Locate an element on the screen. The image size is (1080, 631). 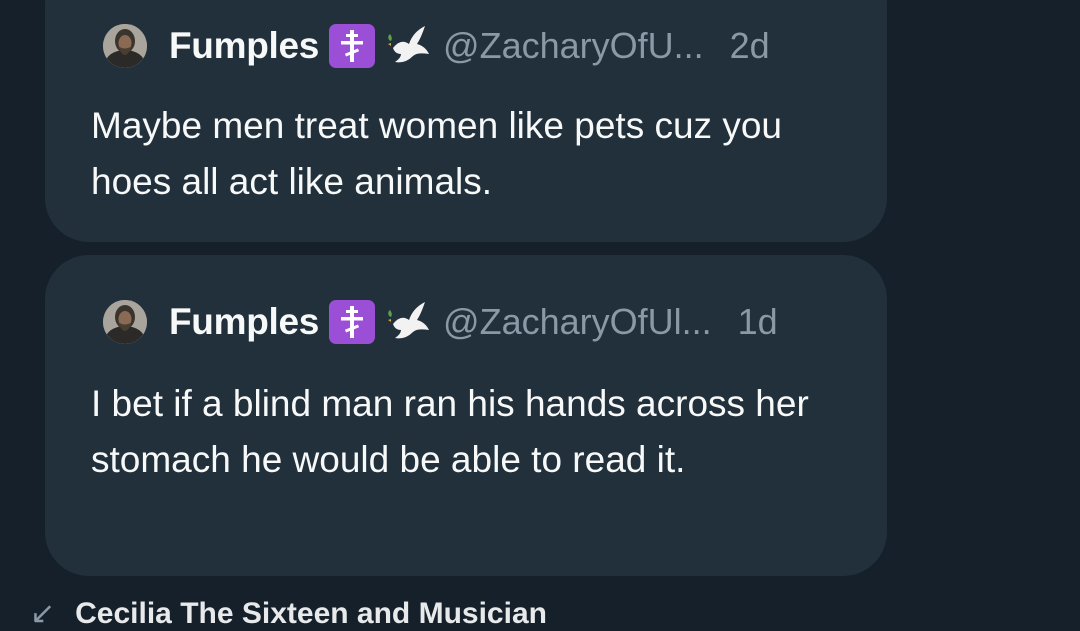
timestamp: 1d is located at coordinates (758, 322).